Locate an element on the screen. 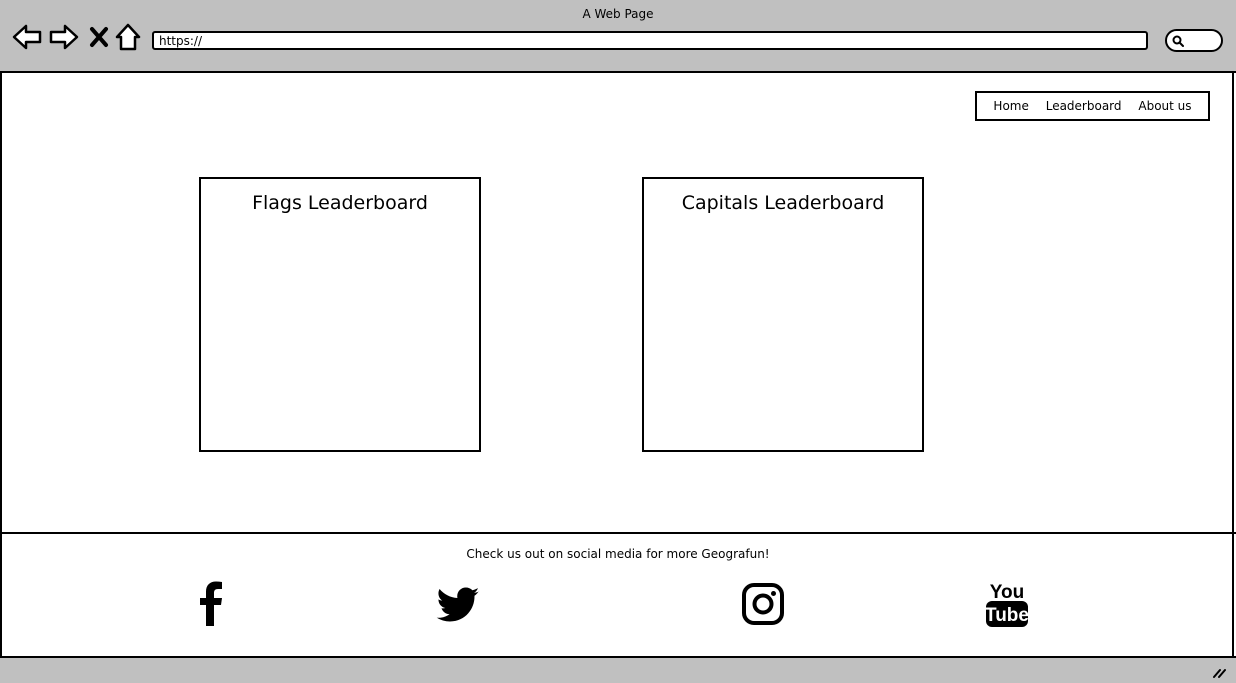 The image size is (1236, 683). x-icon is located at coordinates (99, 37).